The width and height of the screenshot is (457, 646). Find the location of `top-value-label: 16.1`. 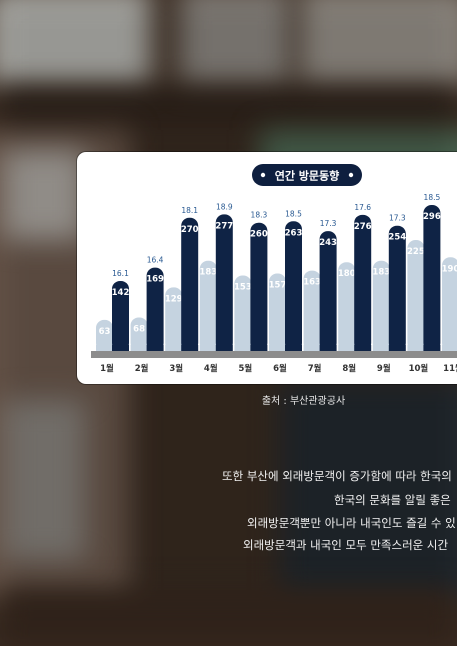

top-value-label: 16.1 is located at coordinates (120, 273).